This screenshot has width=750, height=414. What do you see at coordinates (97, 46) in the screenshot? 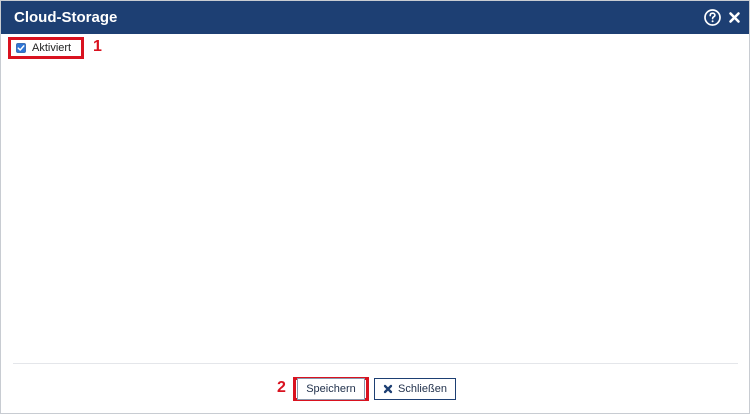
I see `annotation-marker-1: 1` at bounding box center [97, 46].